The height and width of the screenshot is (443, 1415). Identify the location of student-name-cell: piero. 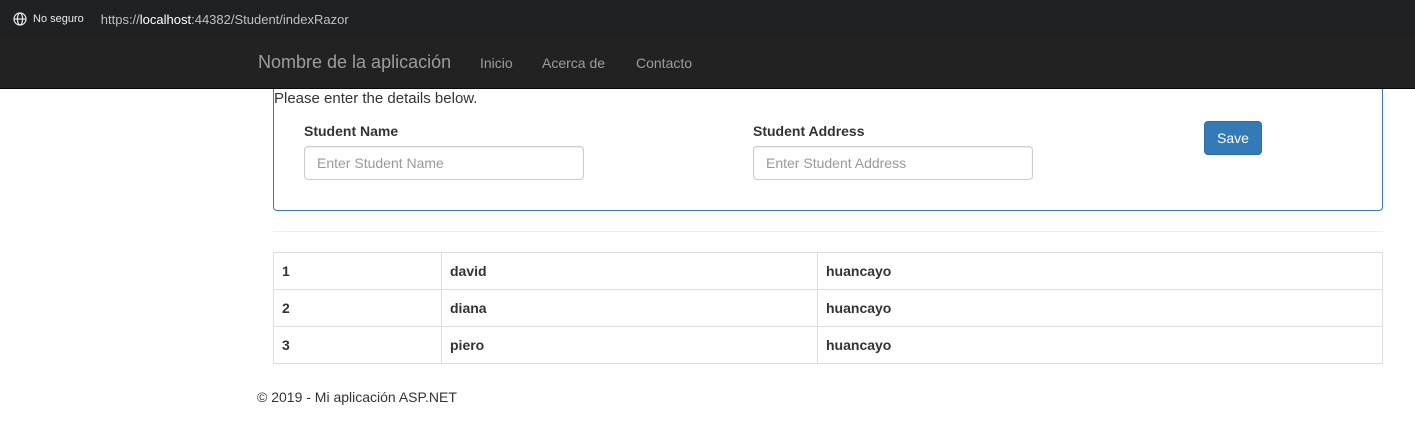
(629, 345).